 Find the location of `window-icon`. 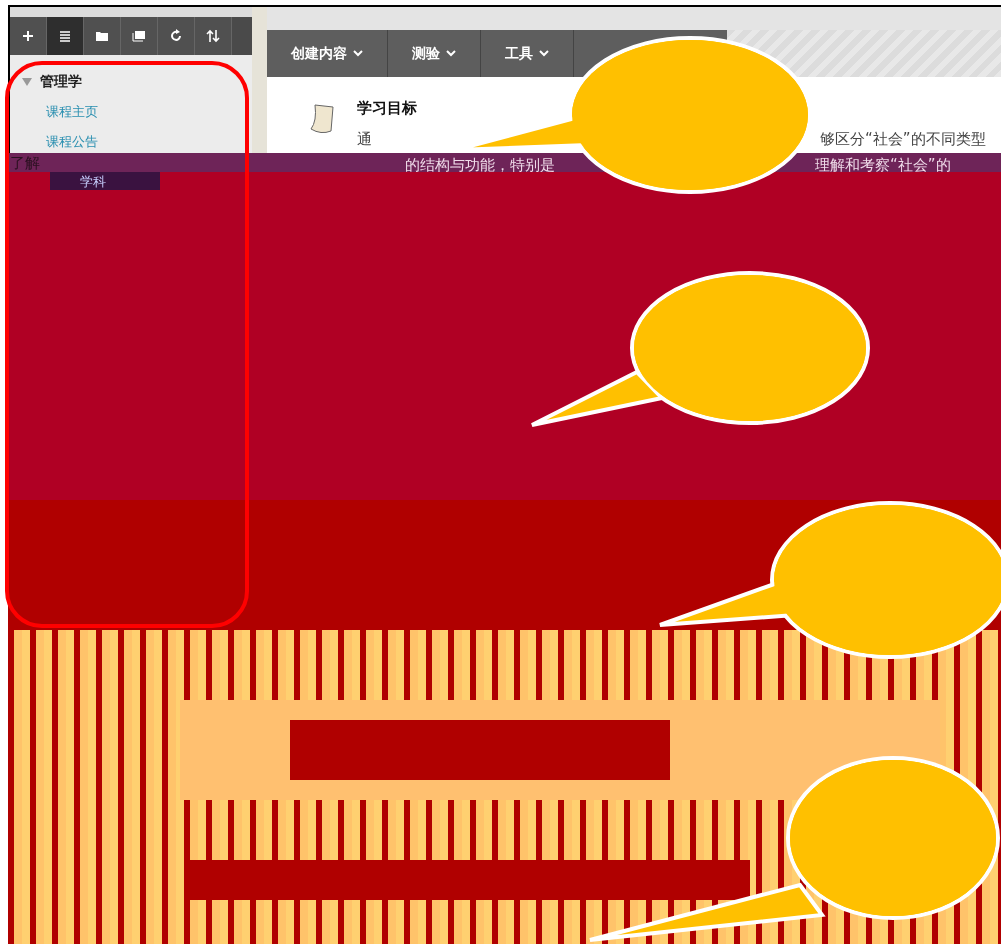

window-icon is located at coordinates (139, 36).